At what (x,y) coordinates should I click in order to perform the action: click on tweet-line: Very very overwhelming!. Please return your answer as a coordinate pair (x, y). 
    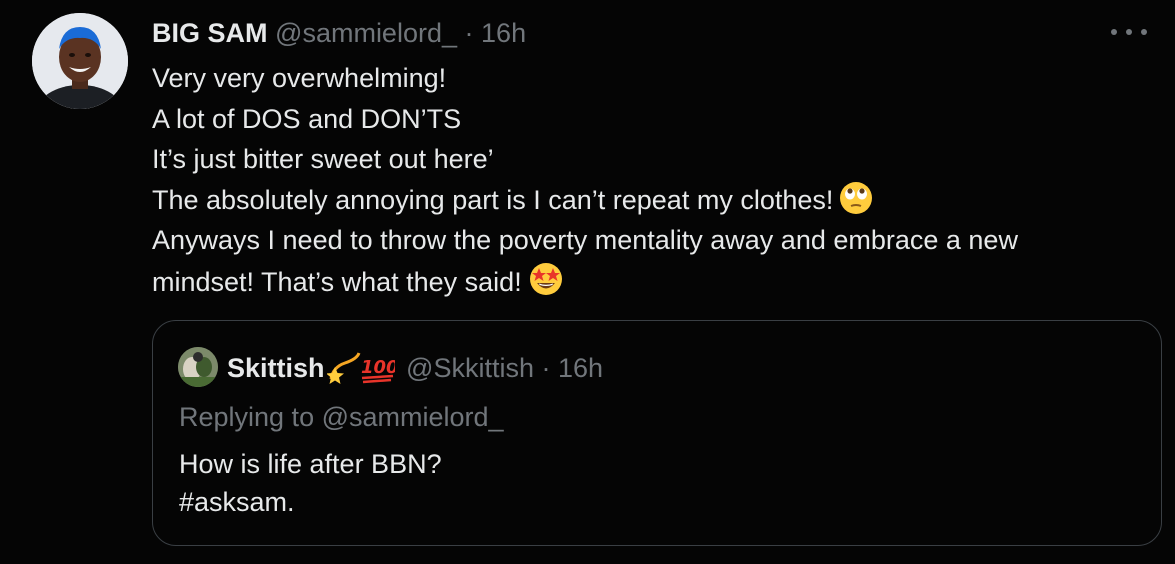
    Looking at the image, I should click on (299, 78).